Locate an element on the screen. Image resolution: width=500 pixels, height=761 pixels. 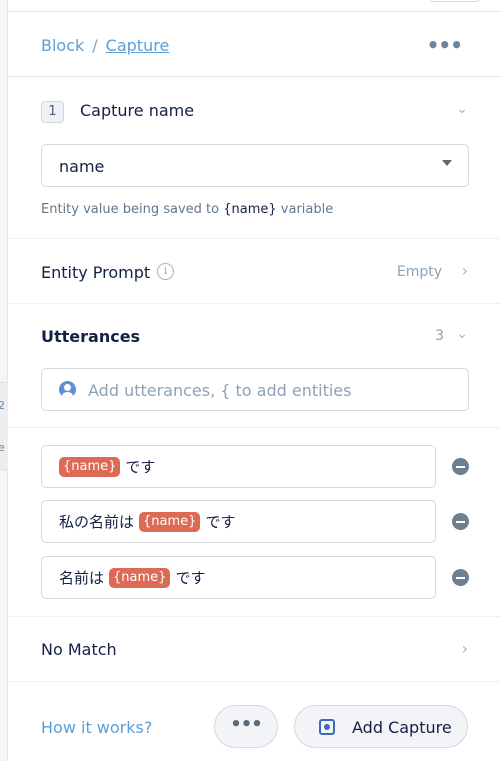
no-match-row: No Match › is located at coordinates (254, 649).